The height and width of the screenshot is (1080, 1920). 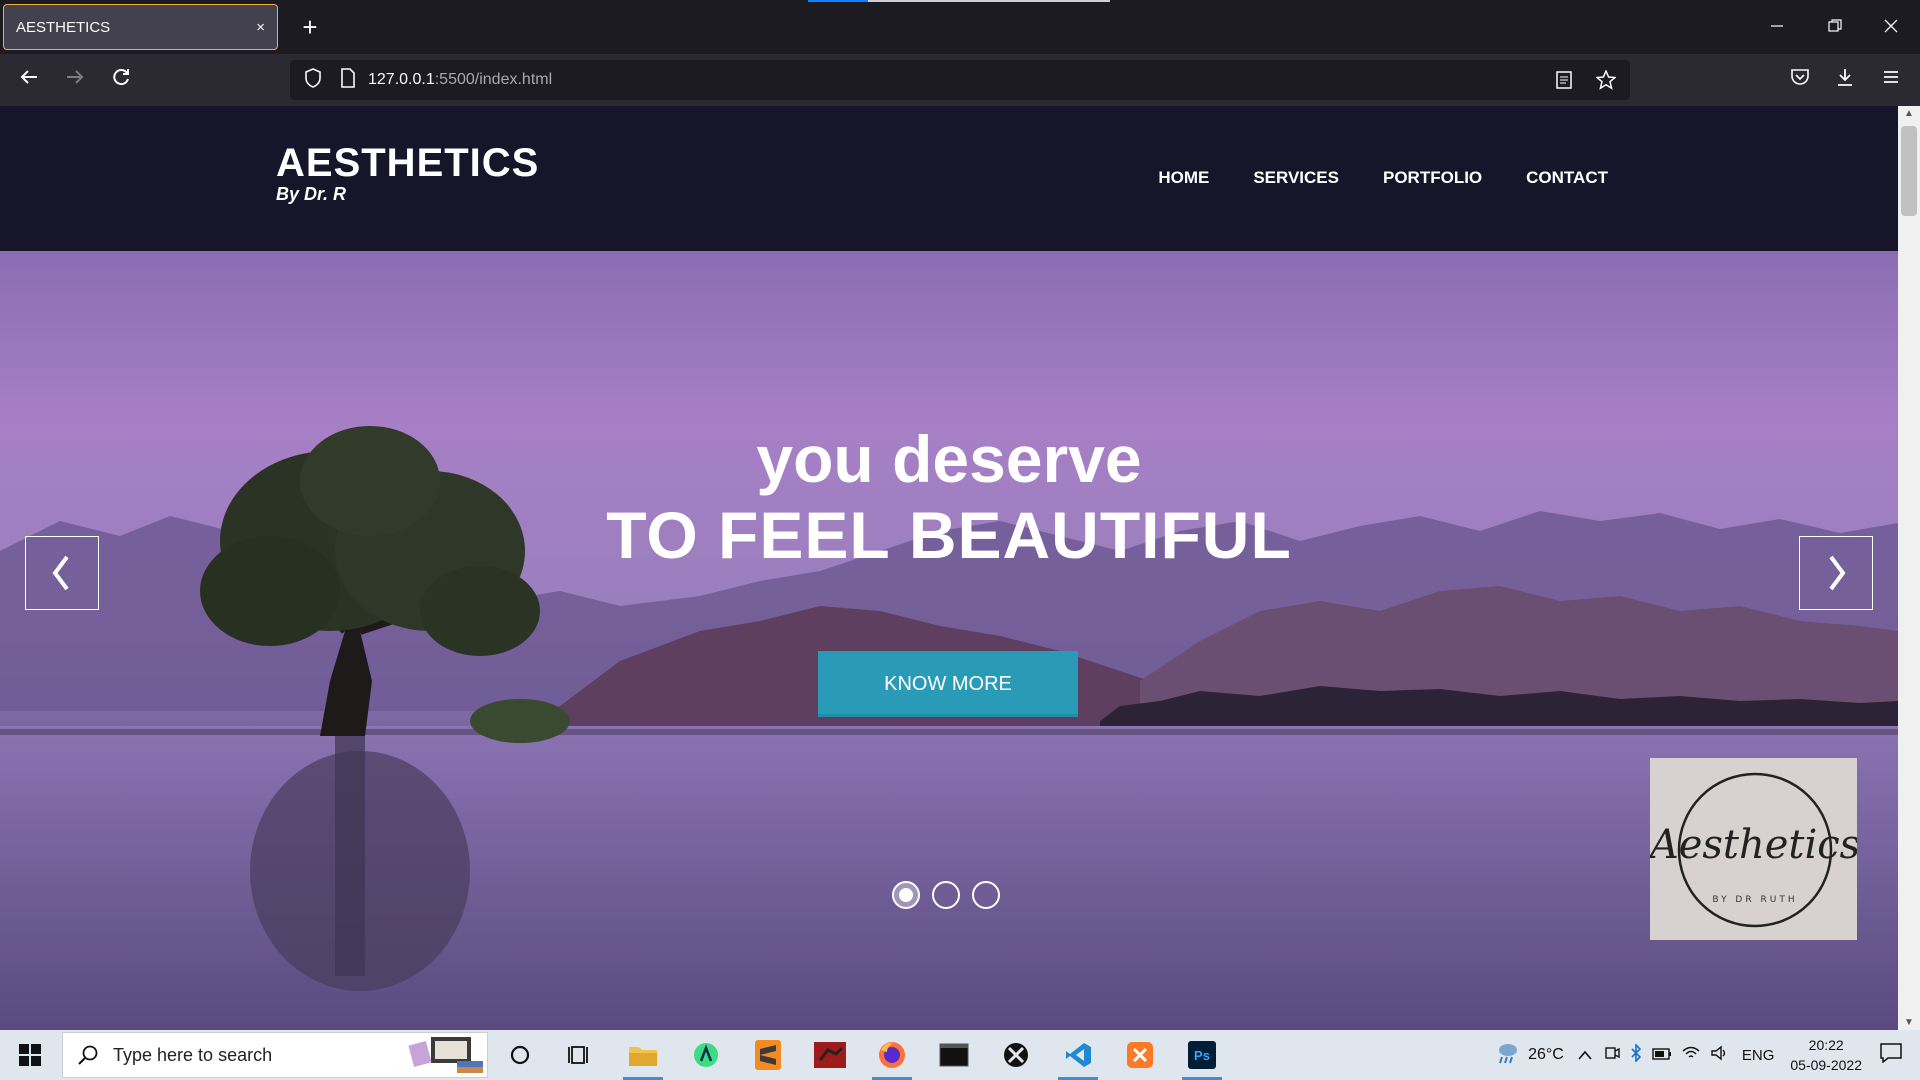 I want to click on game-app-icon, so click(x=830, y=1055).